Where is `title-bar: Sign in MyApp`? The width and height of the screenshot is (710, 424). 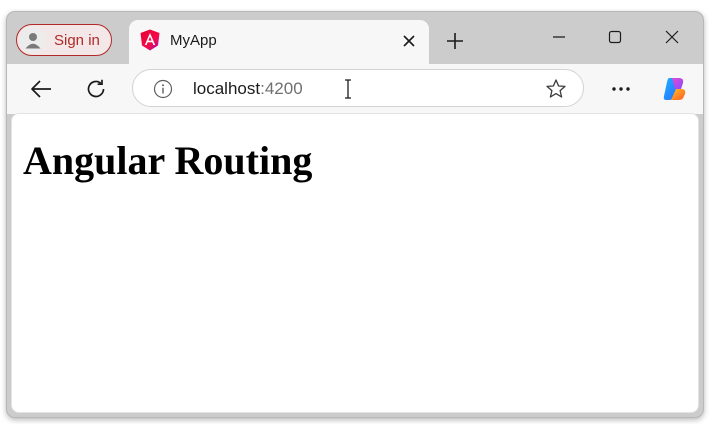 title-bar: Sign in MyApp is located at coordinates (355, 38).